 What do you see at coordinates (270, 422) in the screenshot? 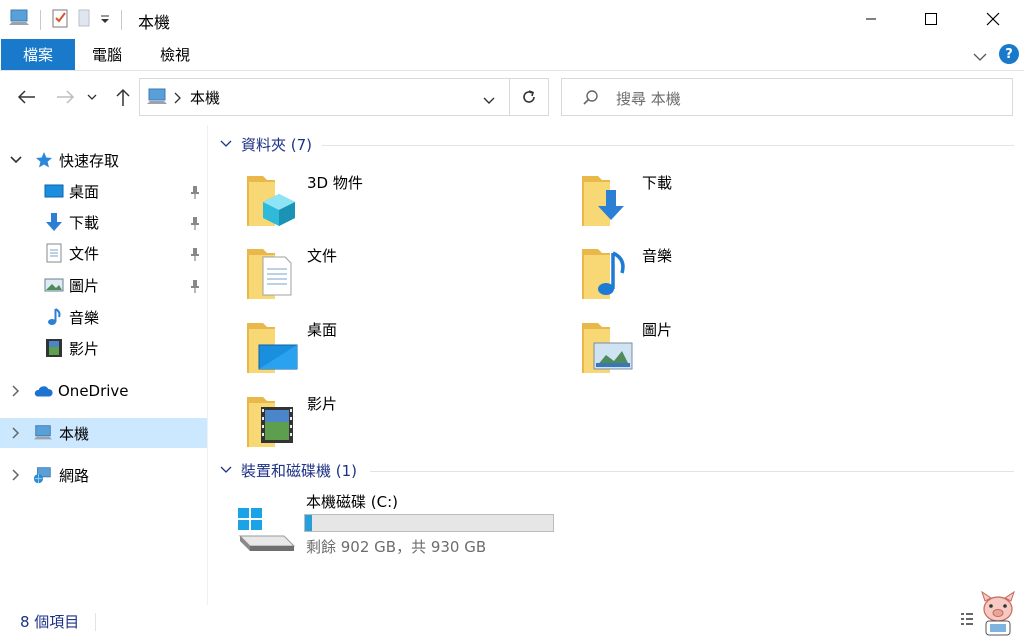
I see `videos-folder-icon` at bounding box center [270, 422].